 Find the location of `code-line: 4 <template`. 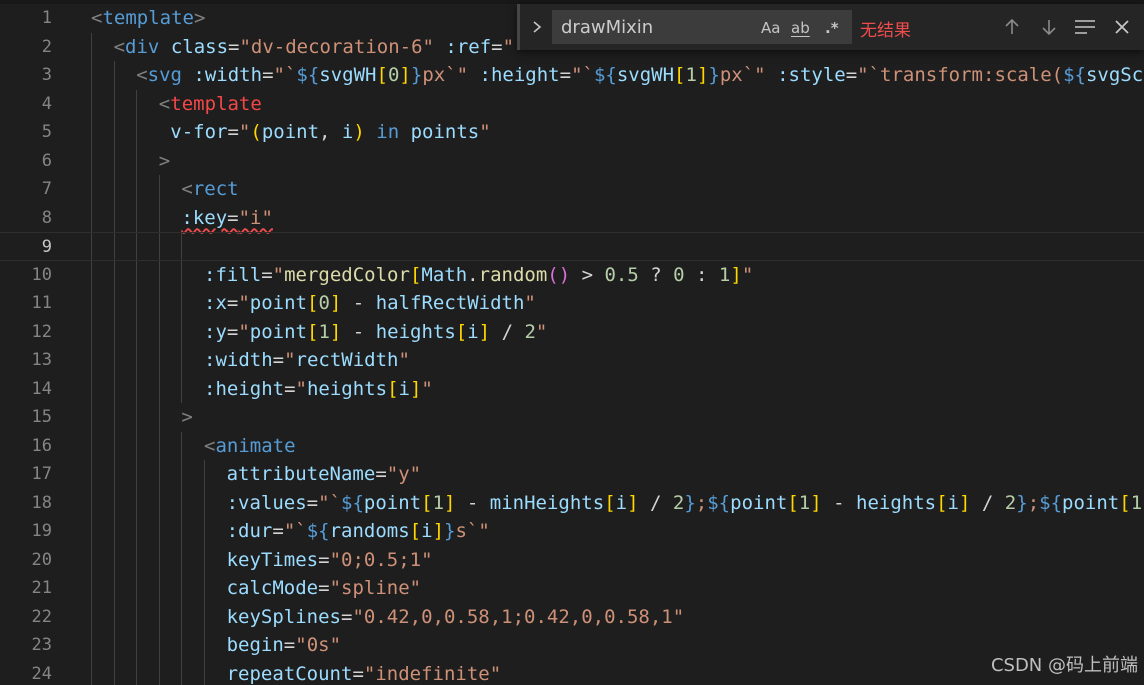

code-line: 4 <template is located at coordinates (572, 103).